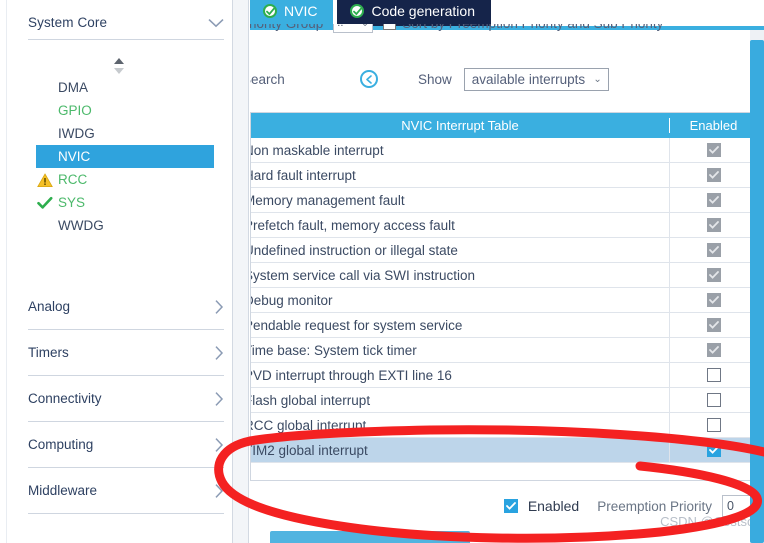 This screenshot has height=543, width=764. Describe the element at coordinates (730, 506) in the screenshot. I see `preemption-priority-value: 0` at that location.